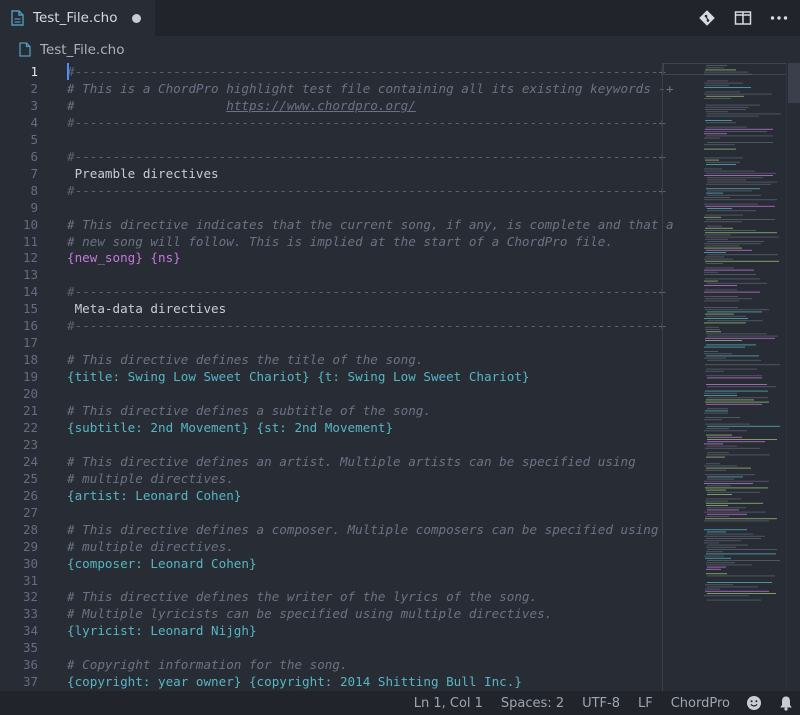 This screenshot has width=800, height=715. What do you see at coordinates (400, 393) in the screenshot?
I see `code-line: 20` at bounding box center [400, 393].